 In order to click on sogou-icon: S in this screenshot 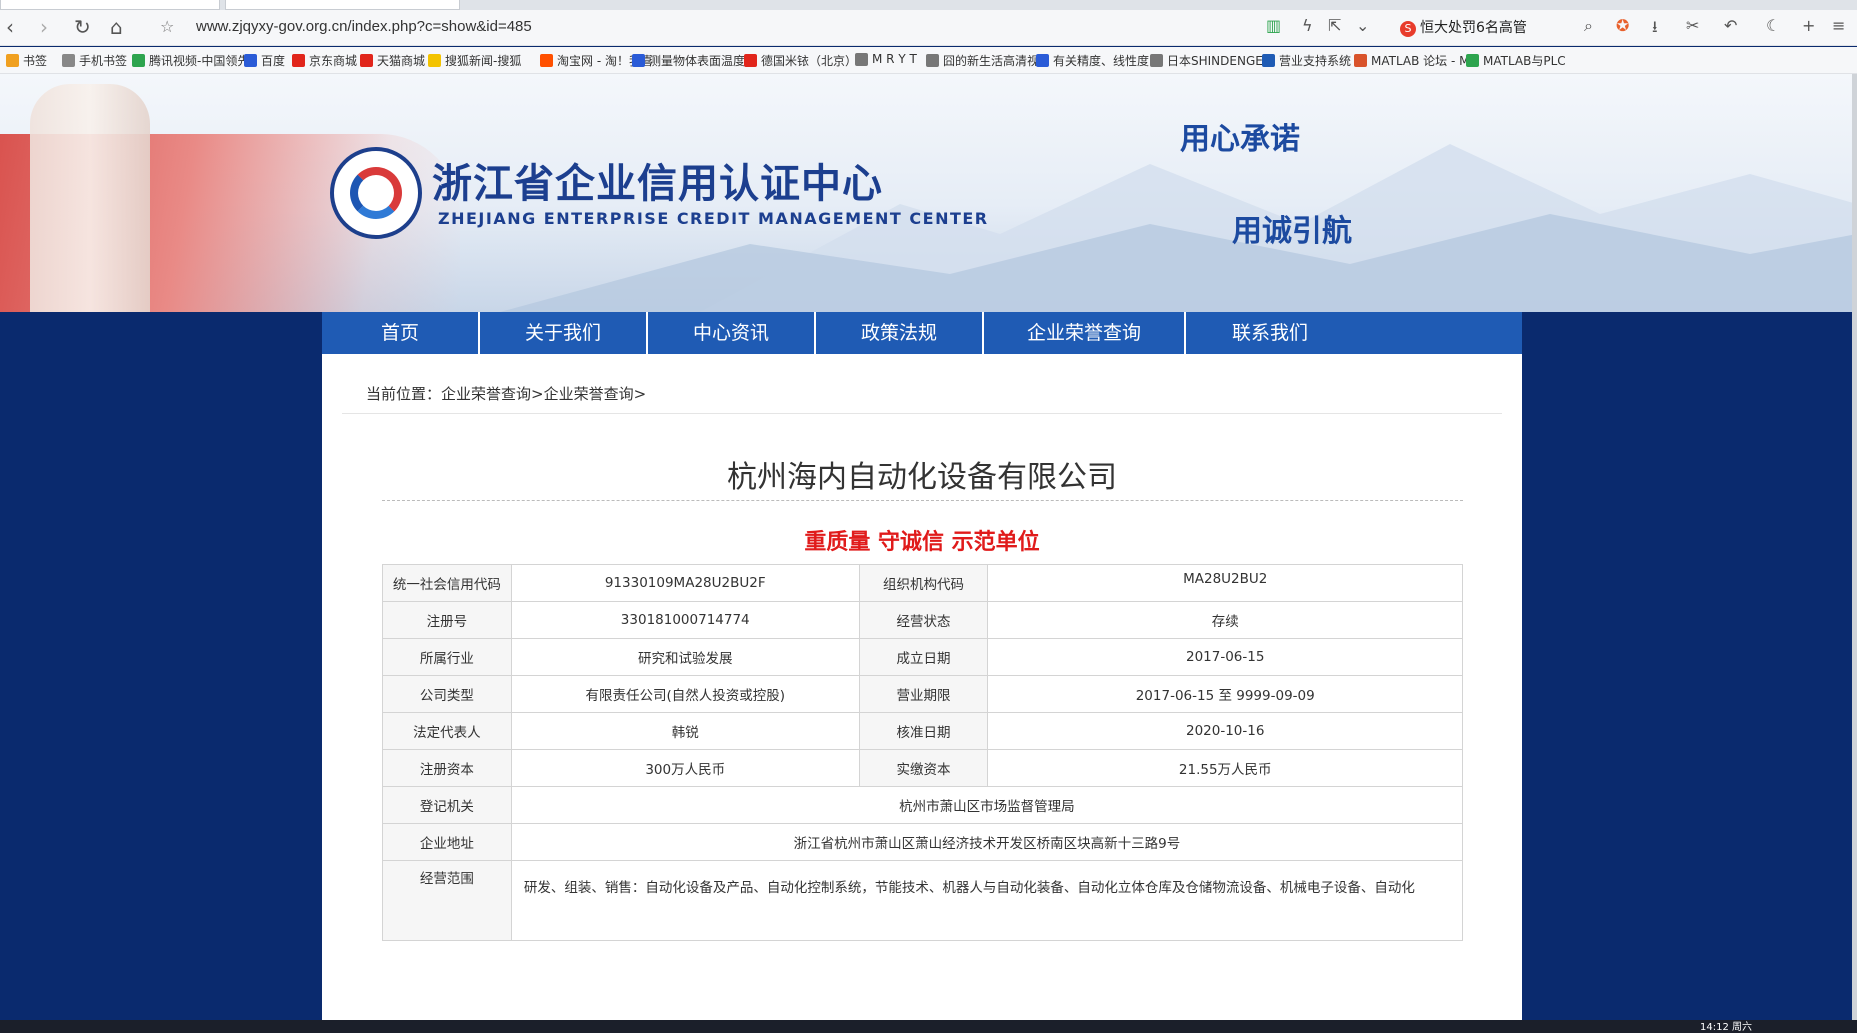, I will do `click(1408, 29)`.